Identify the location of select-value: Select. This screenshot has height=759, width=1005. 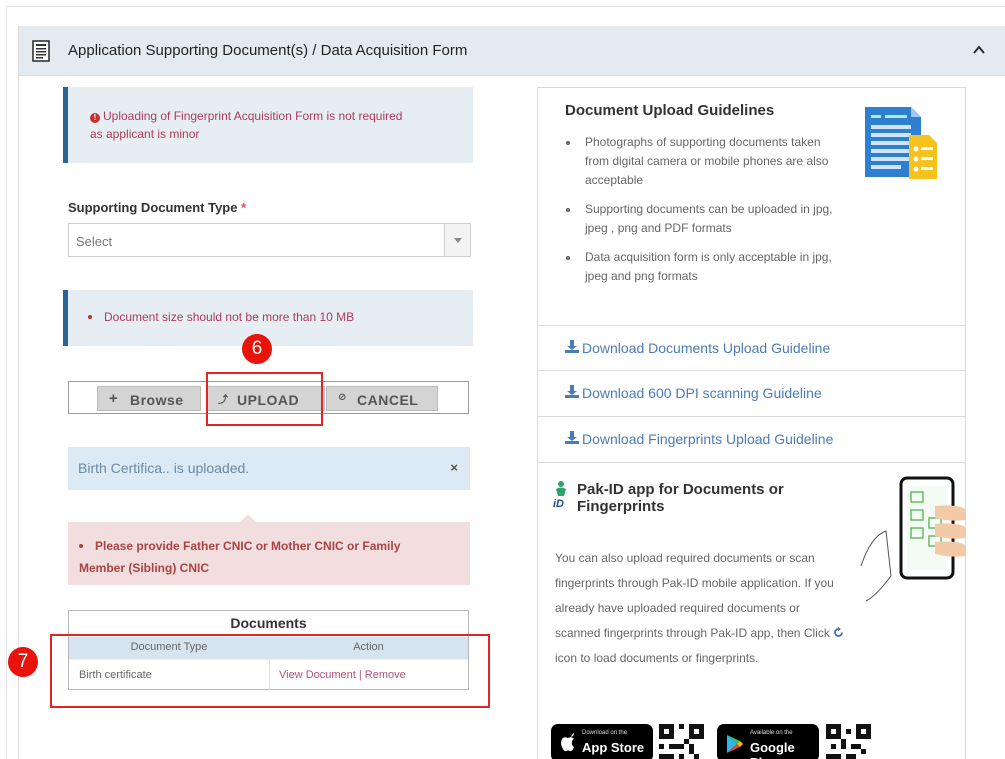
(94, 241).